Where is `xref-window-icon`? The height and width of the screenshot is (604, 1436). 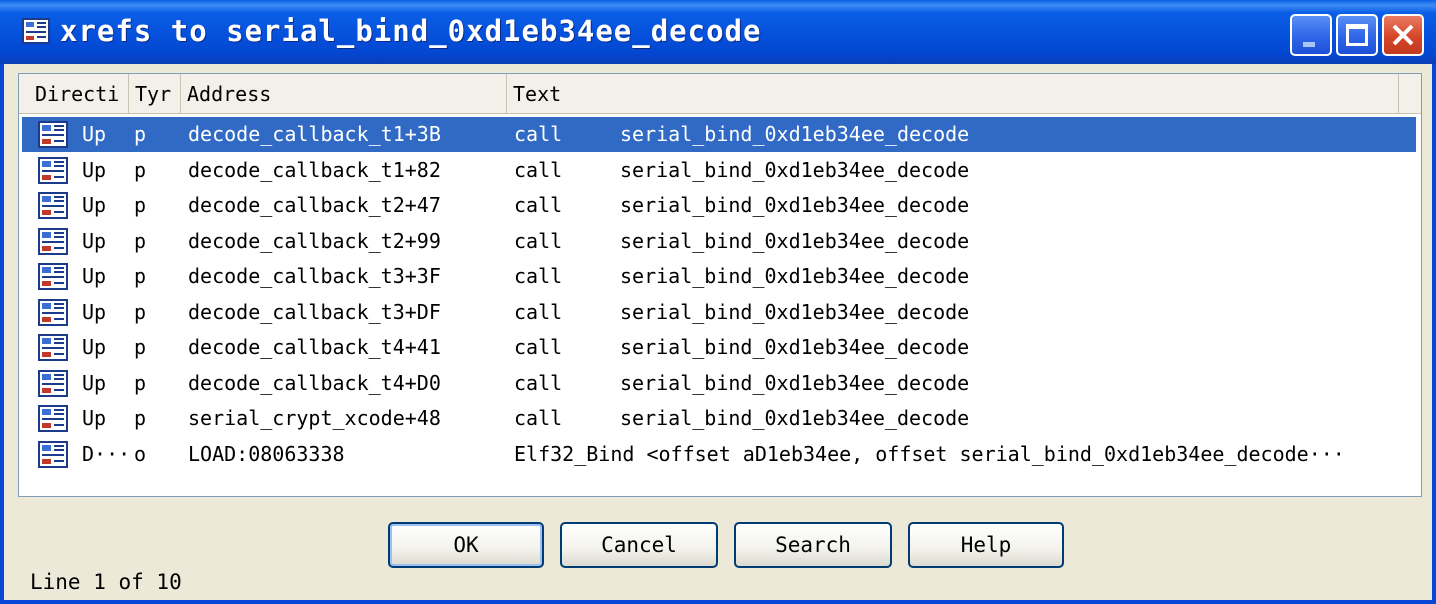
xref-window-icon is located at coordinates (36, 31).